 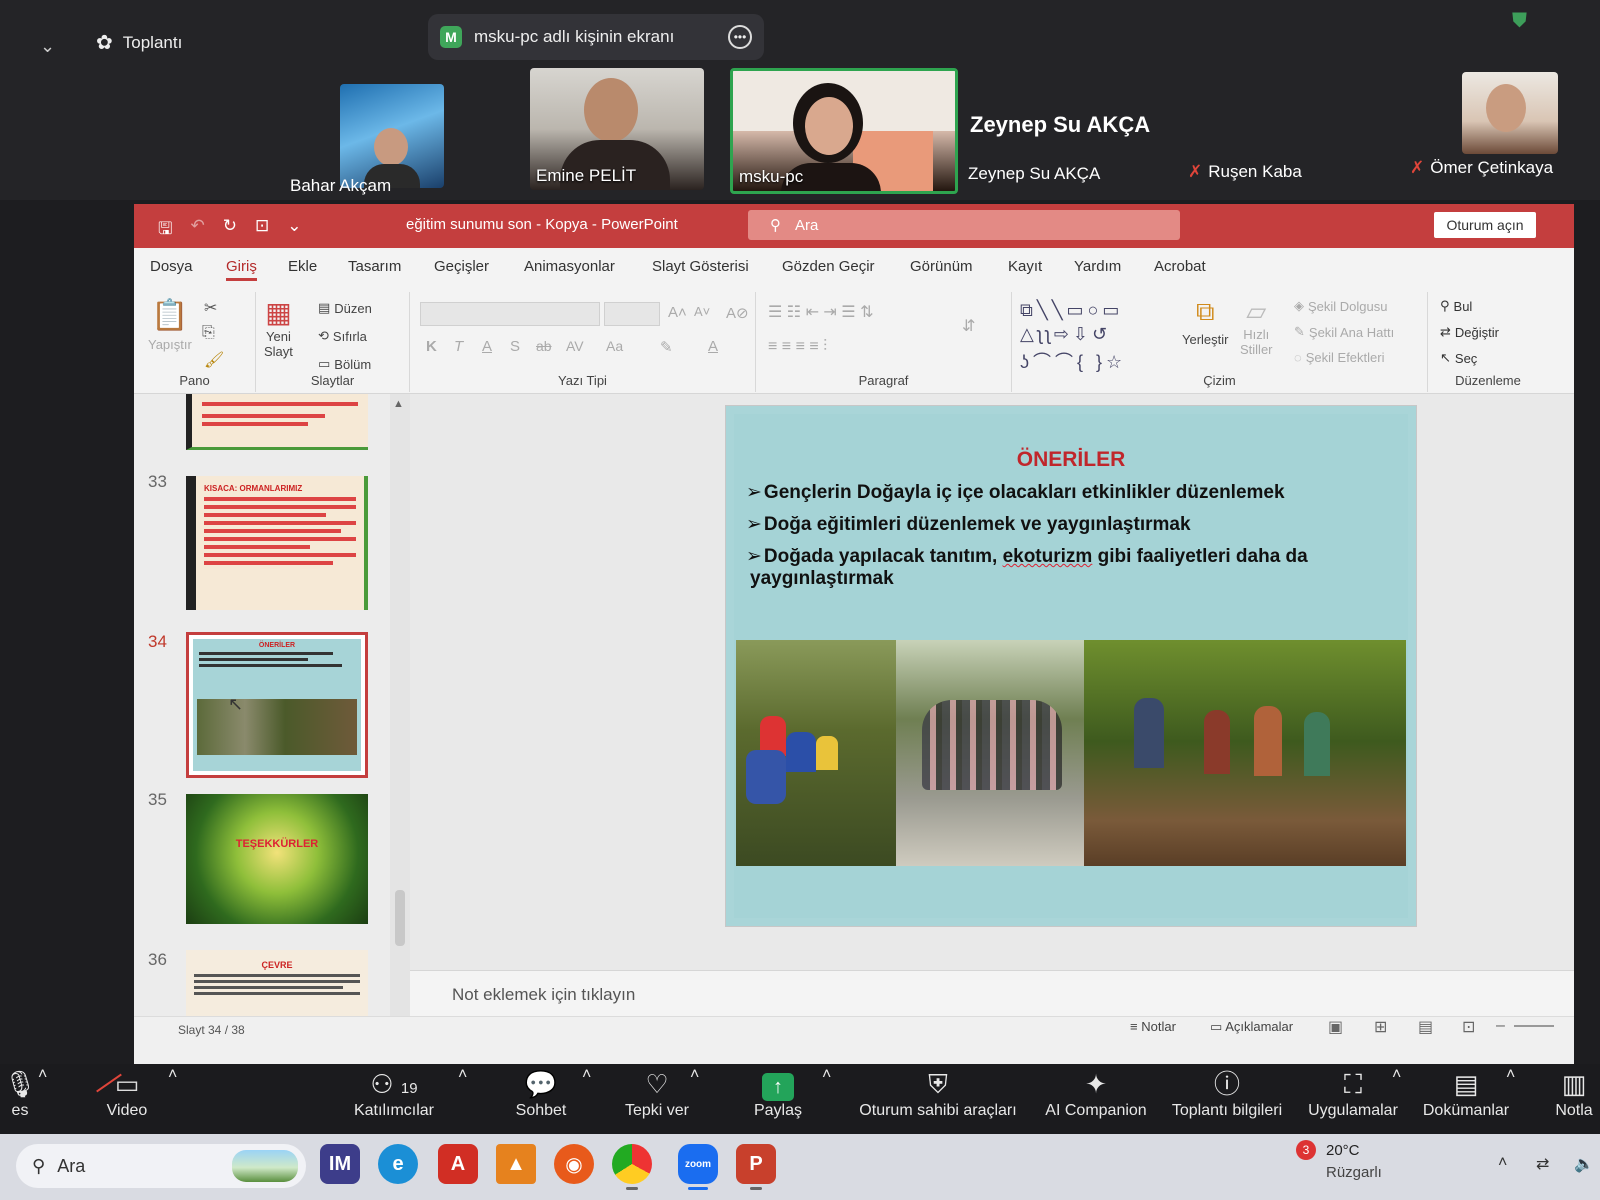 I want to click on undo-icon: ↶, so click(x=197, y=230).